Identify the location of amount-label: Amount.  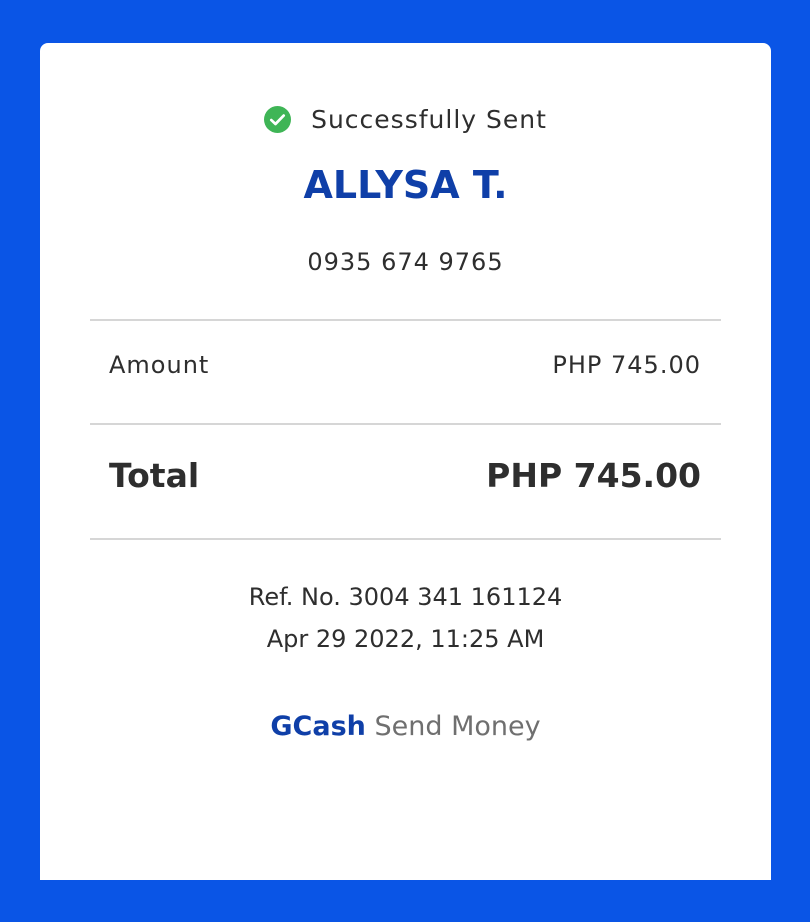
(159, 365).